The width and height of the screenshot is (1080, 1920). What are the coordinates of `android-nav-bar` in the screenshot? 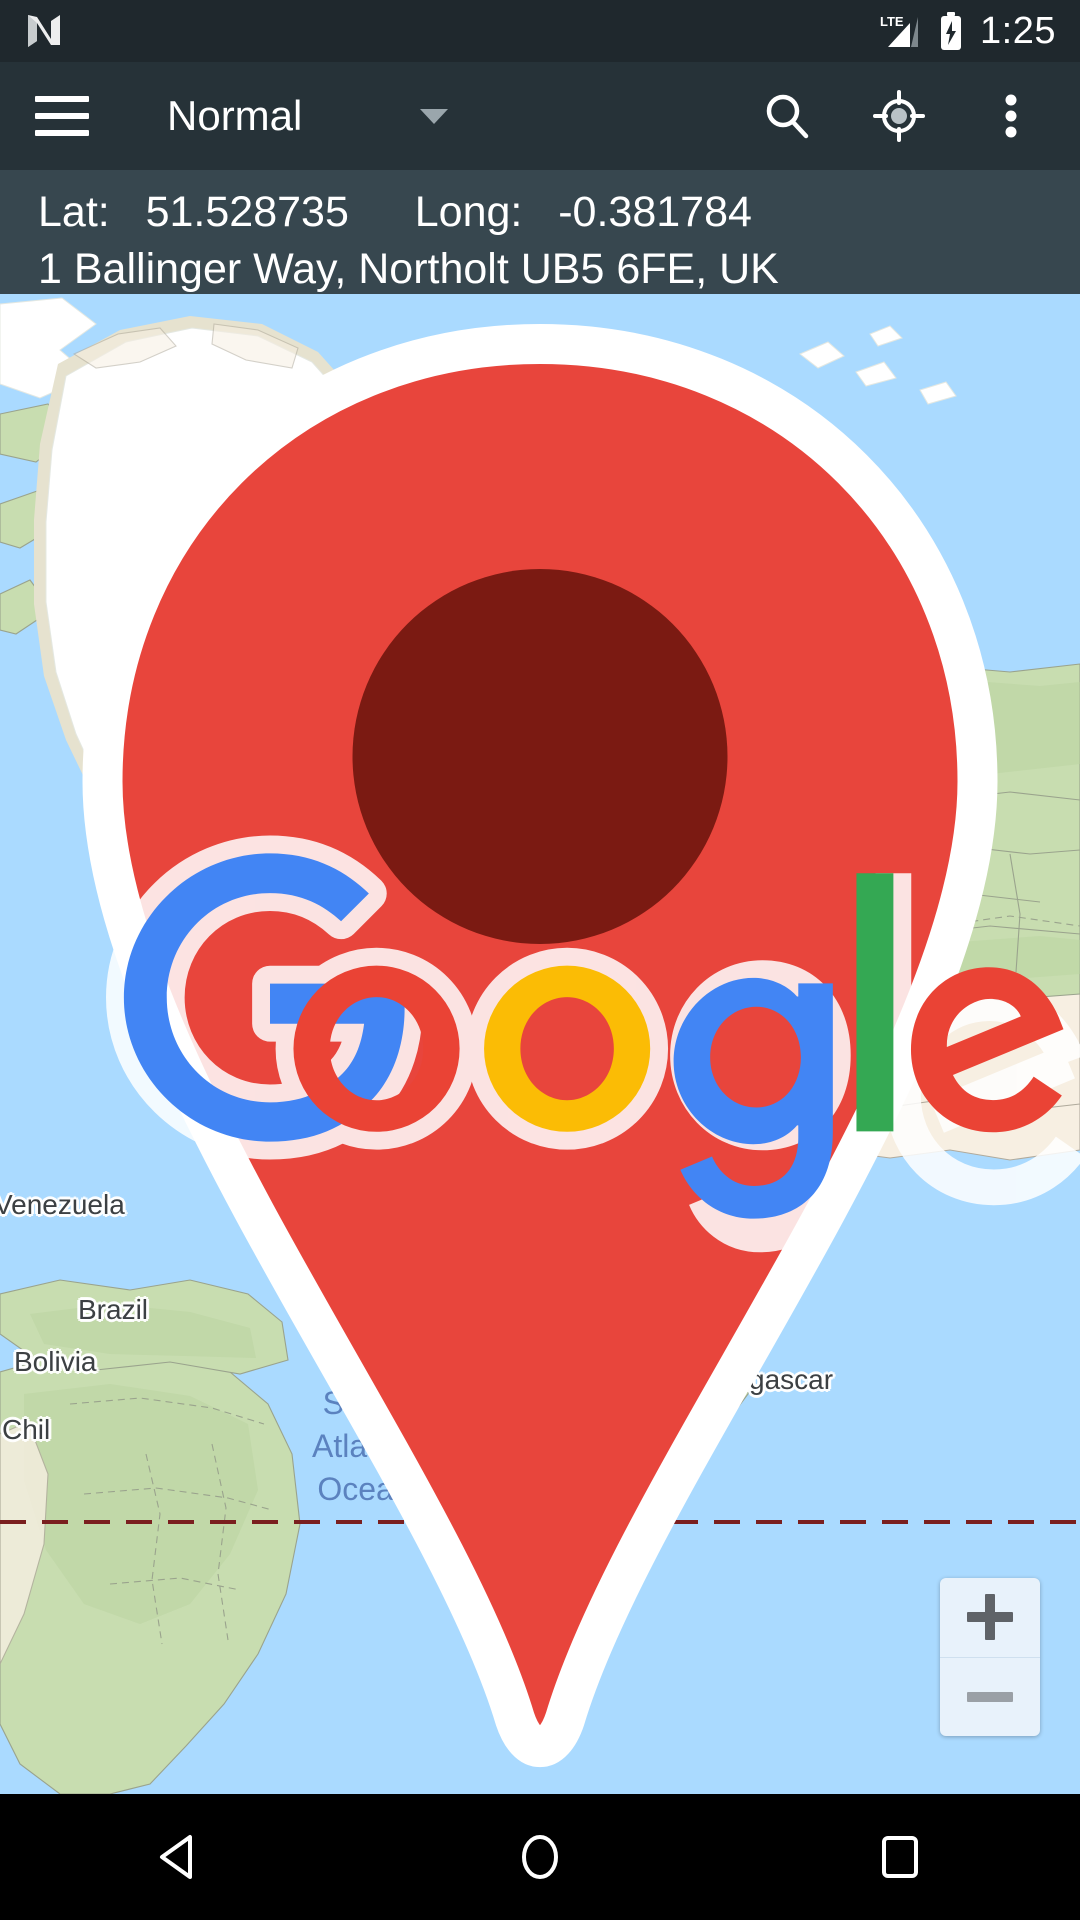 It's located at (540, 1857).